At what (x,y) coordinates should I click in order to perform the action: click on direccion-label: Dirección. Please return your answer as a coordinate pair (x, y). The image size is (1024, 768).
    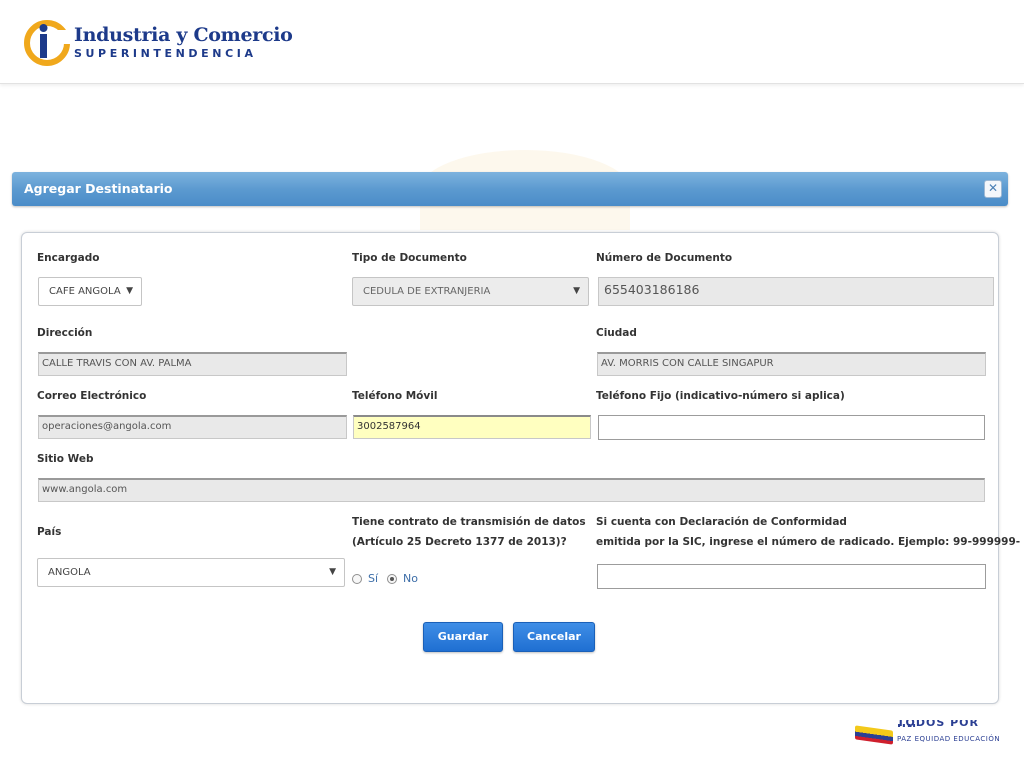
    Looking at the image, I should click on (65, 333).